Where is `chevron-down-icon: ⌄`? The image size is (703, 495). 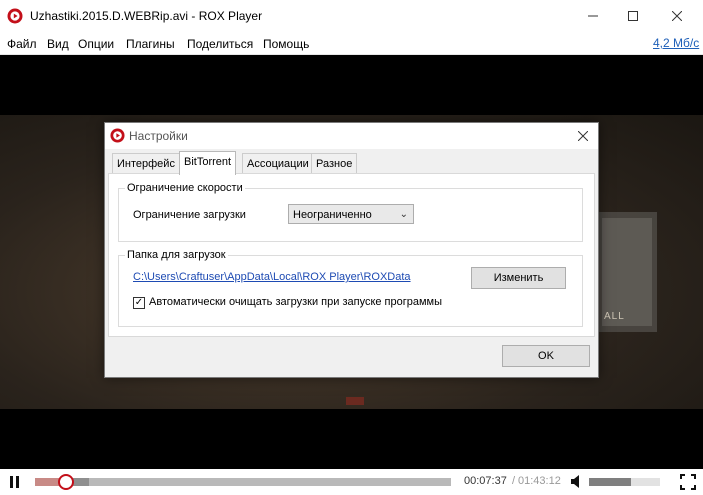 chevron-down-icon: ⌄ is located at coordinates (403, 214).